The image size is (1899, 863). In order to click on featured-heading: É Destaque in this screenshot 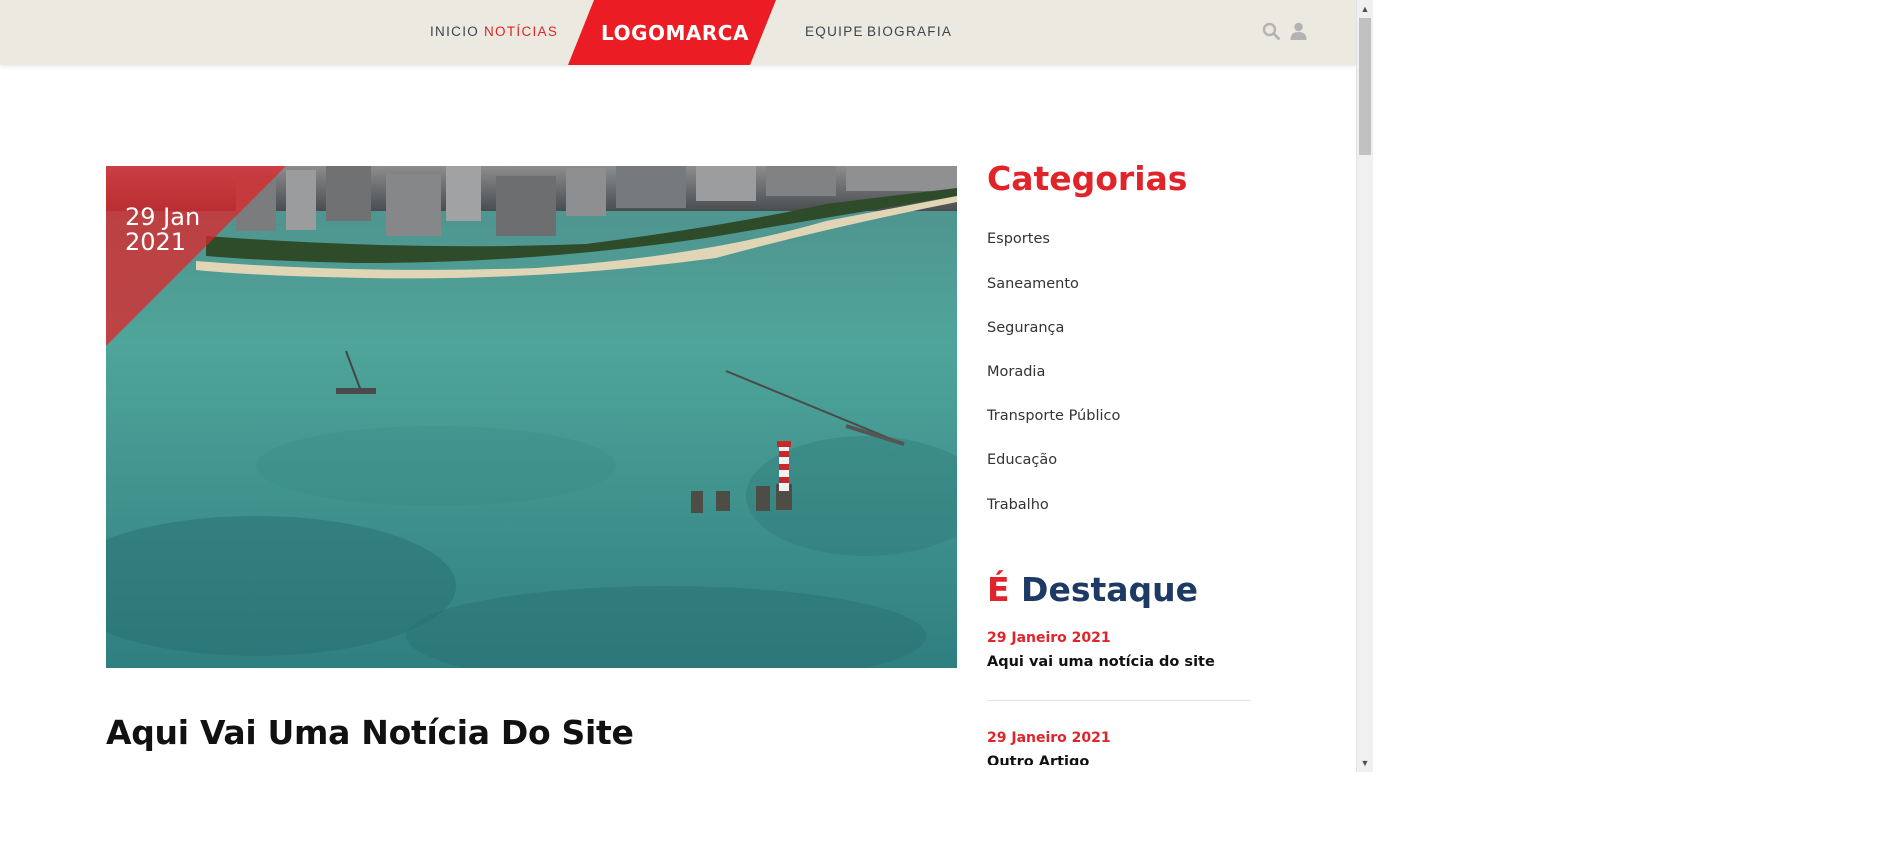, I will do `click(1092, 589)`.